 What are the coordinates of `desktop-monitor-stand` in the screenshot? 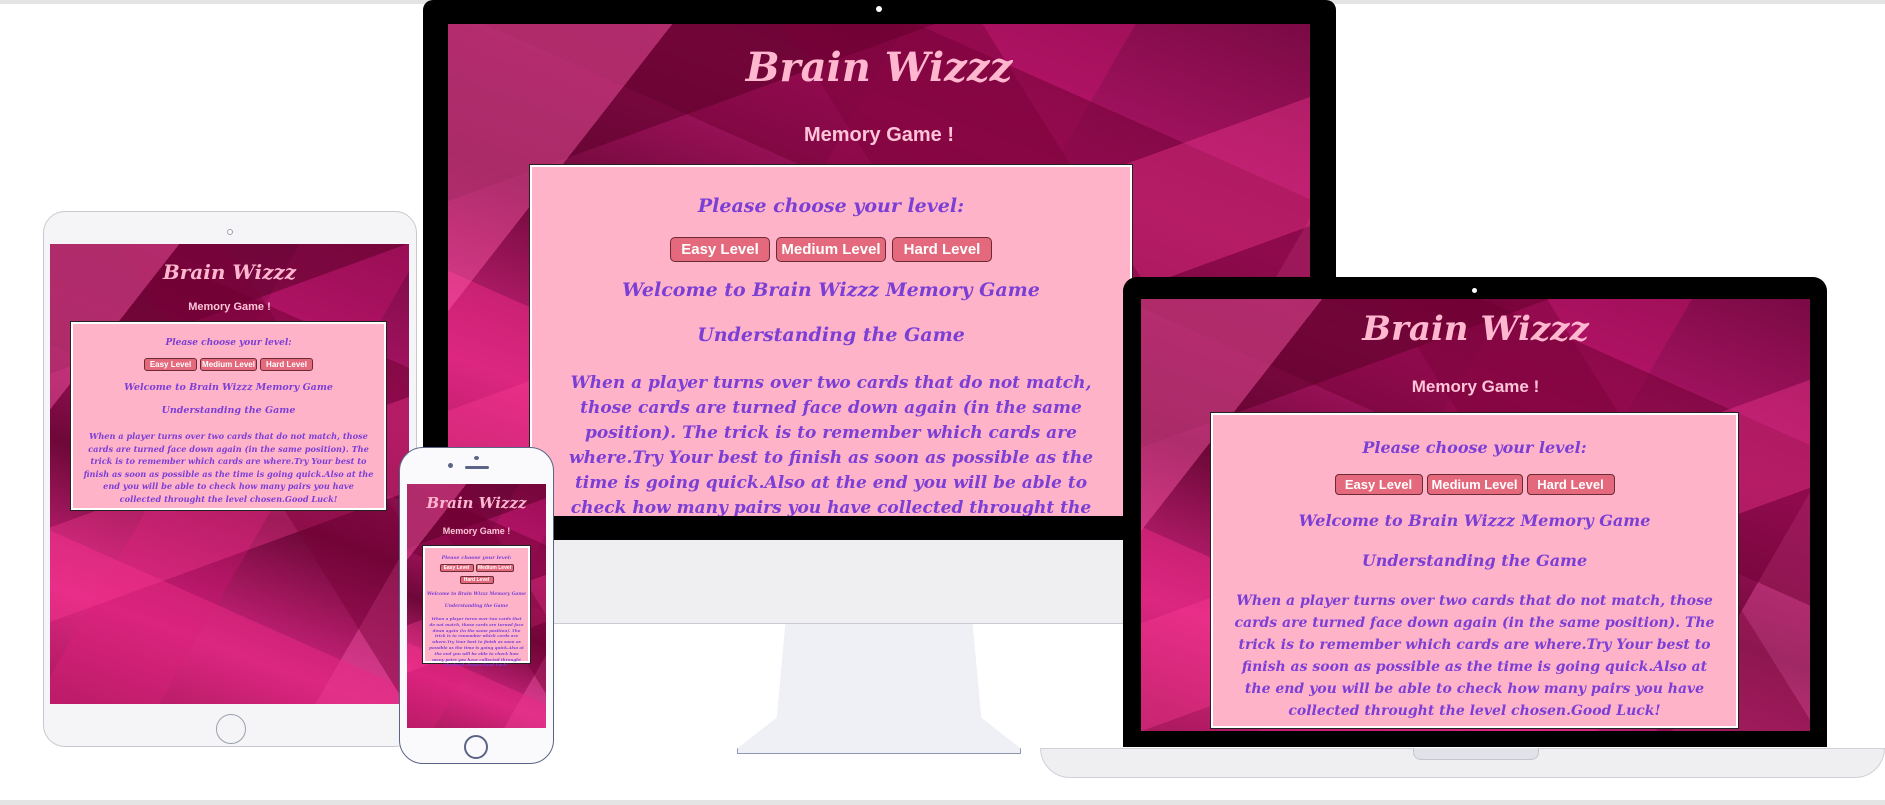 It's located at (879, 689).